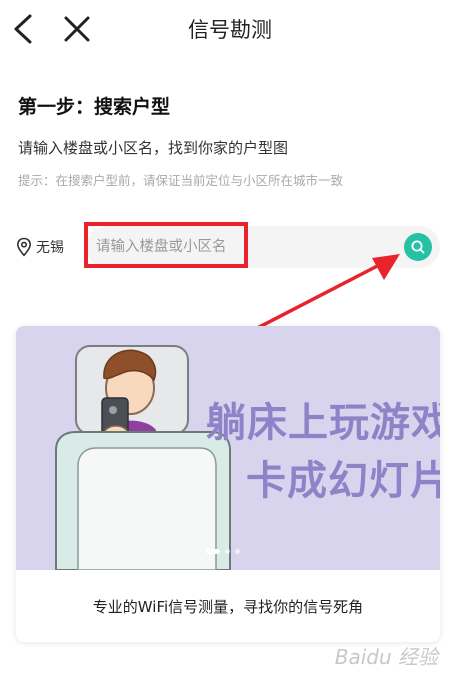 The height and width of the screenshot is (684, 460). What do you see at coordinates (228, 607) in the screenshot?
I see `banner-caption: 专业的WiFi信号测量，寻找你的信号死角` at bounding box center [228, 607].